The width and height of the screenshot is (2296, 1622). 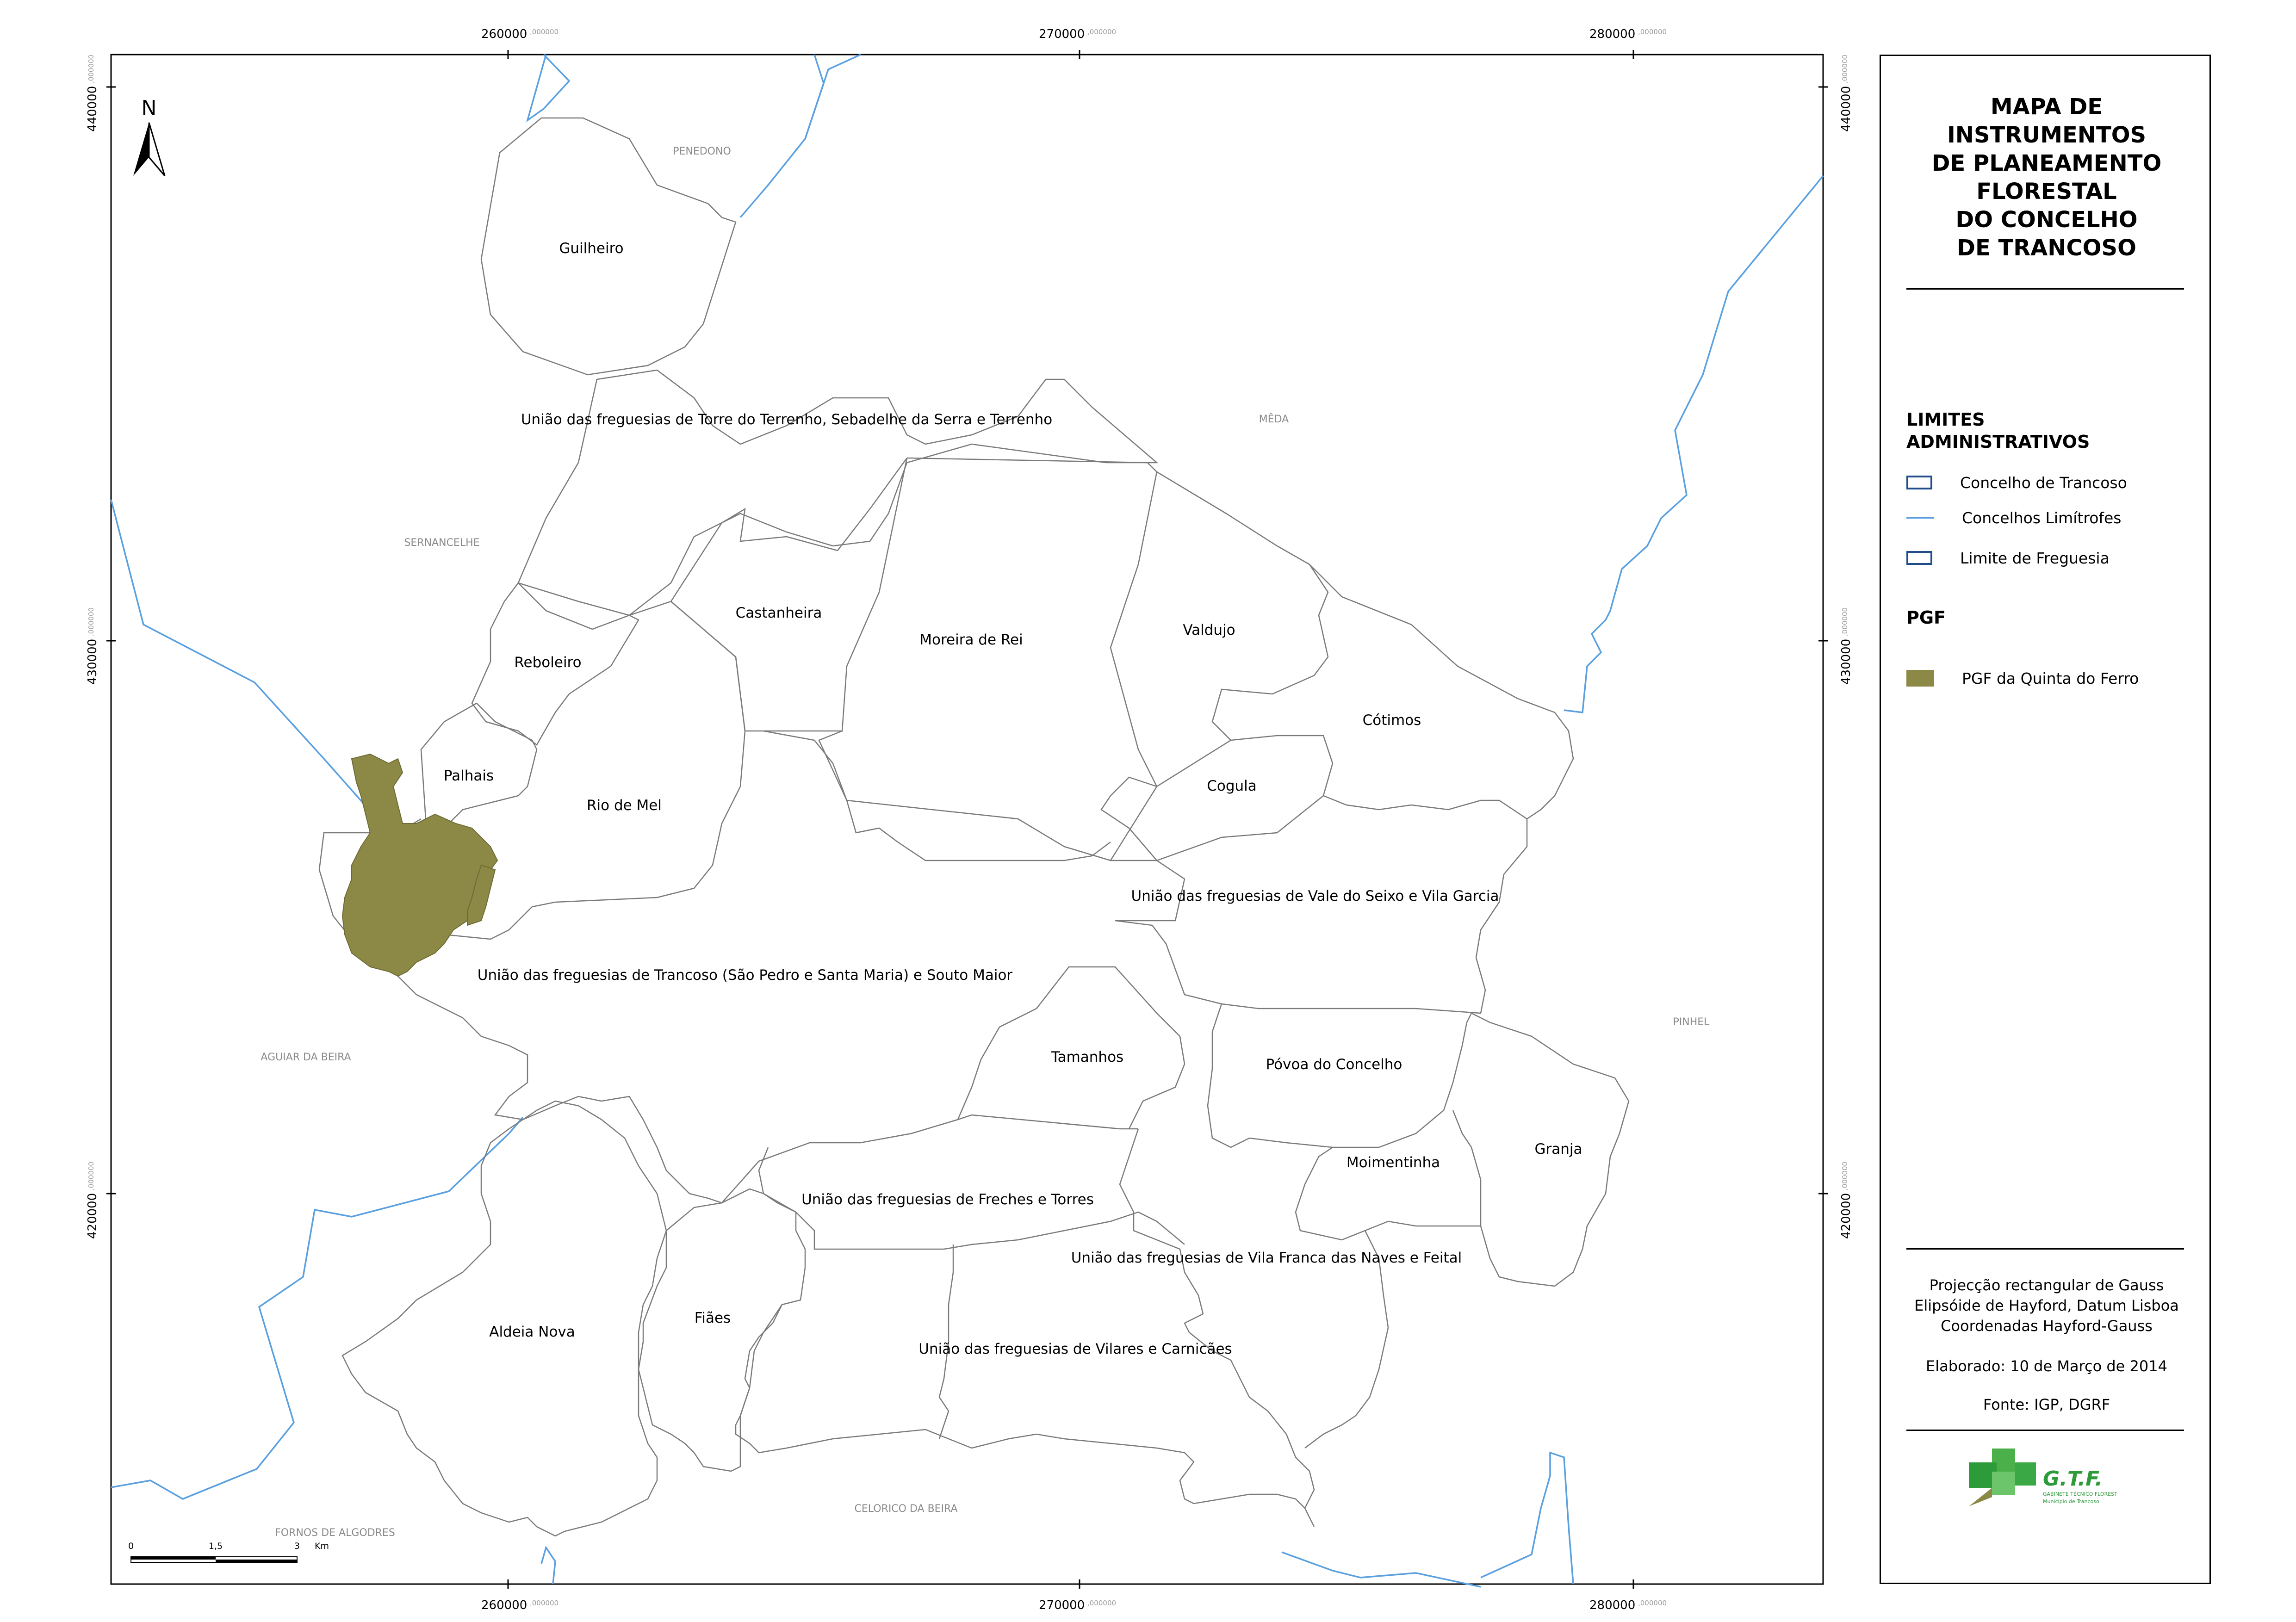 What do you see at coordinates (1209, 630) in the screenshot?
I see `label-valdujo: Valdujo` at bounding box center [1209, 630].